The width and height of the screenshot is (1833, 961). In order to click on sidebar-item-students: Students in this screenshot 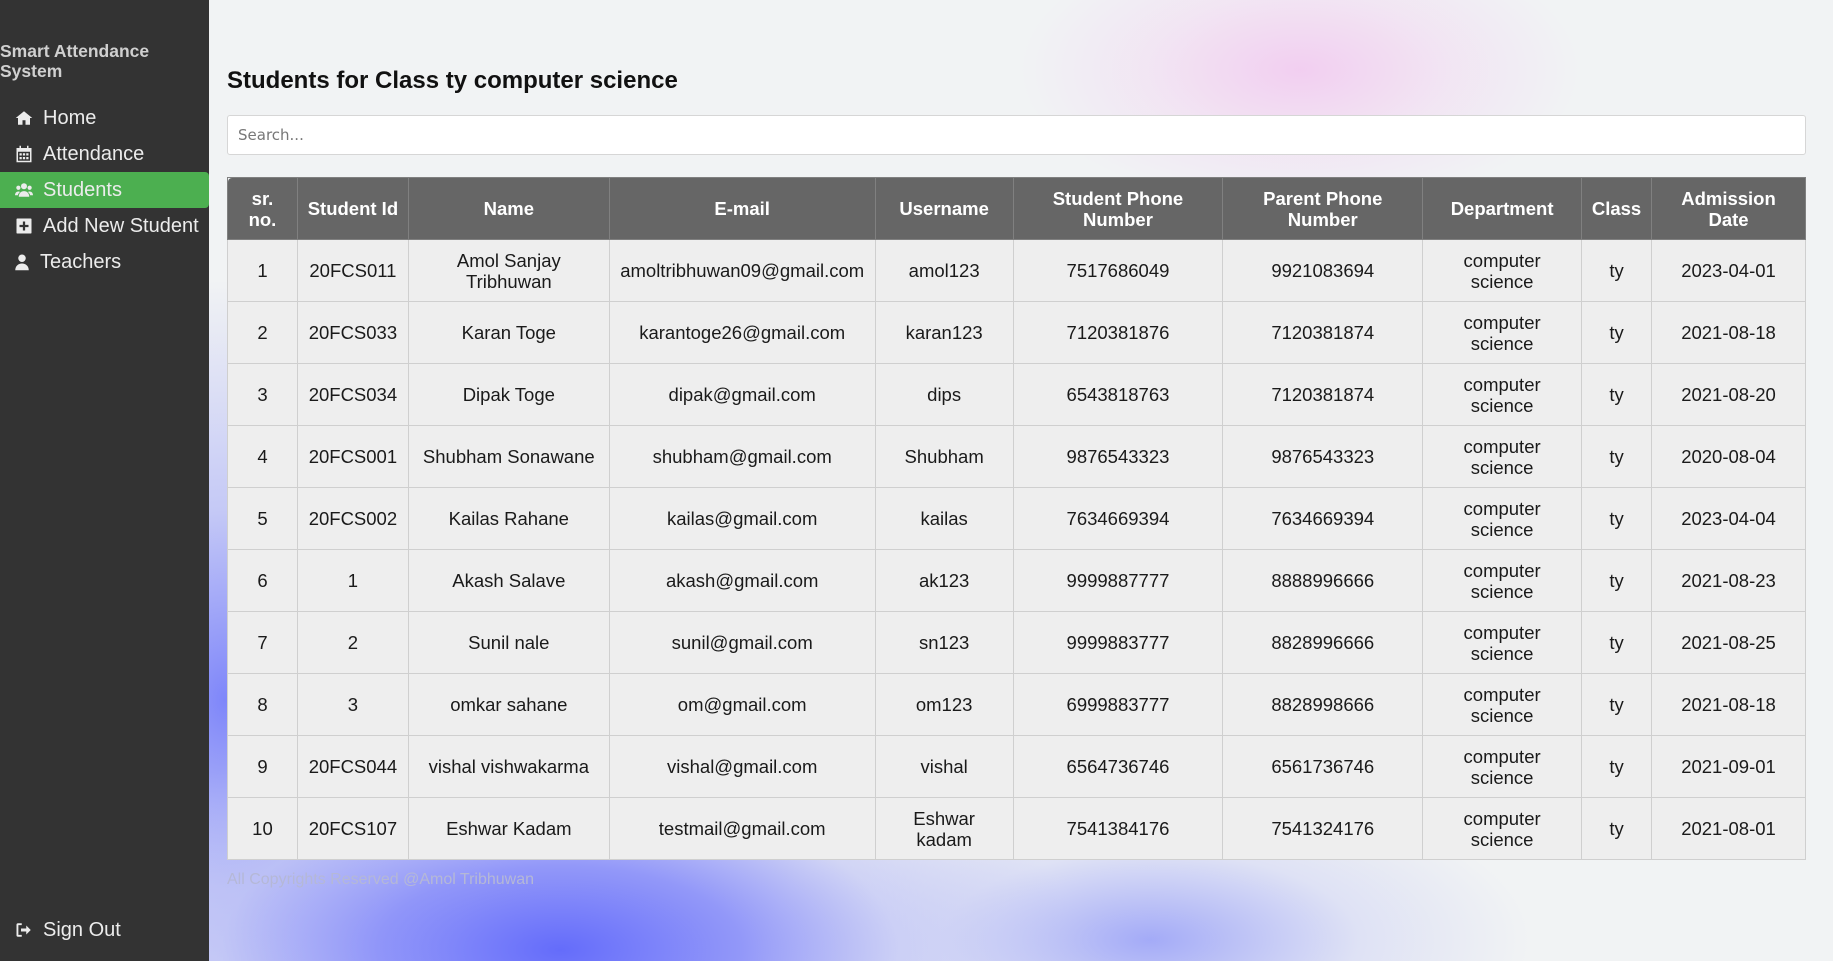, I will do `click(104, 190)`.